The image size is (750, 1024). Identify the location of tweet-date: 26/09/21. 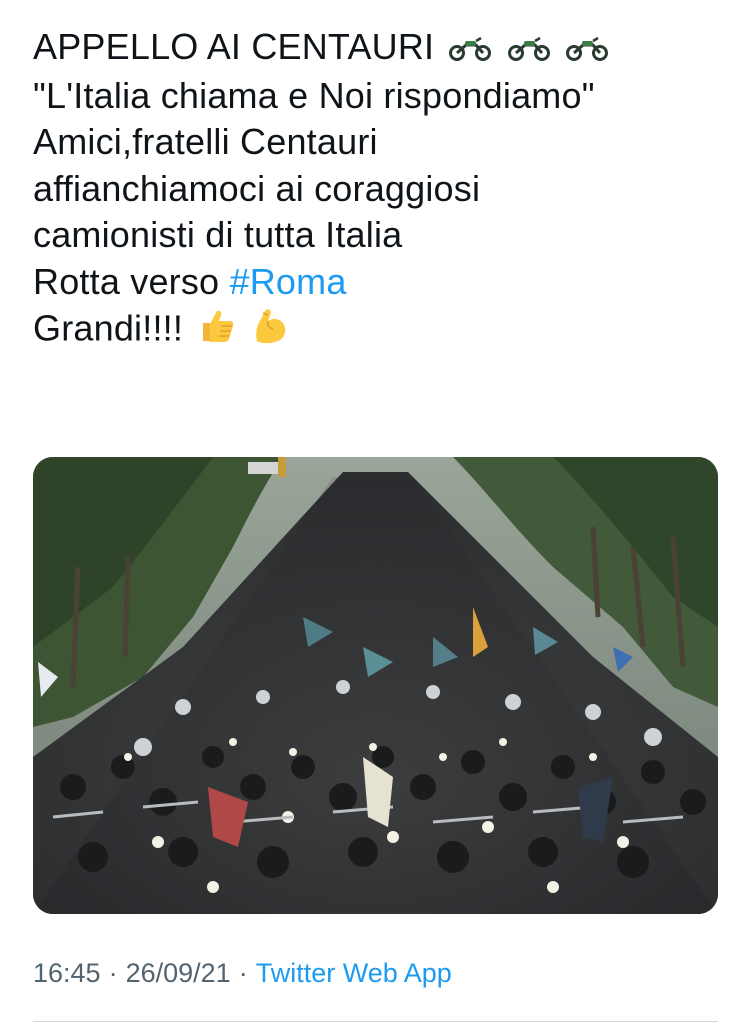
(178, 973).